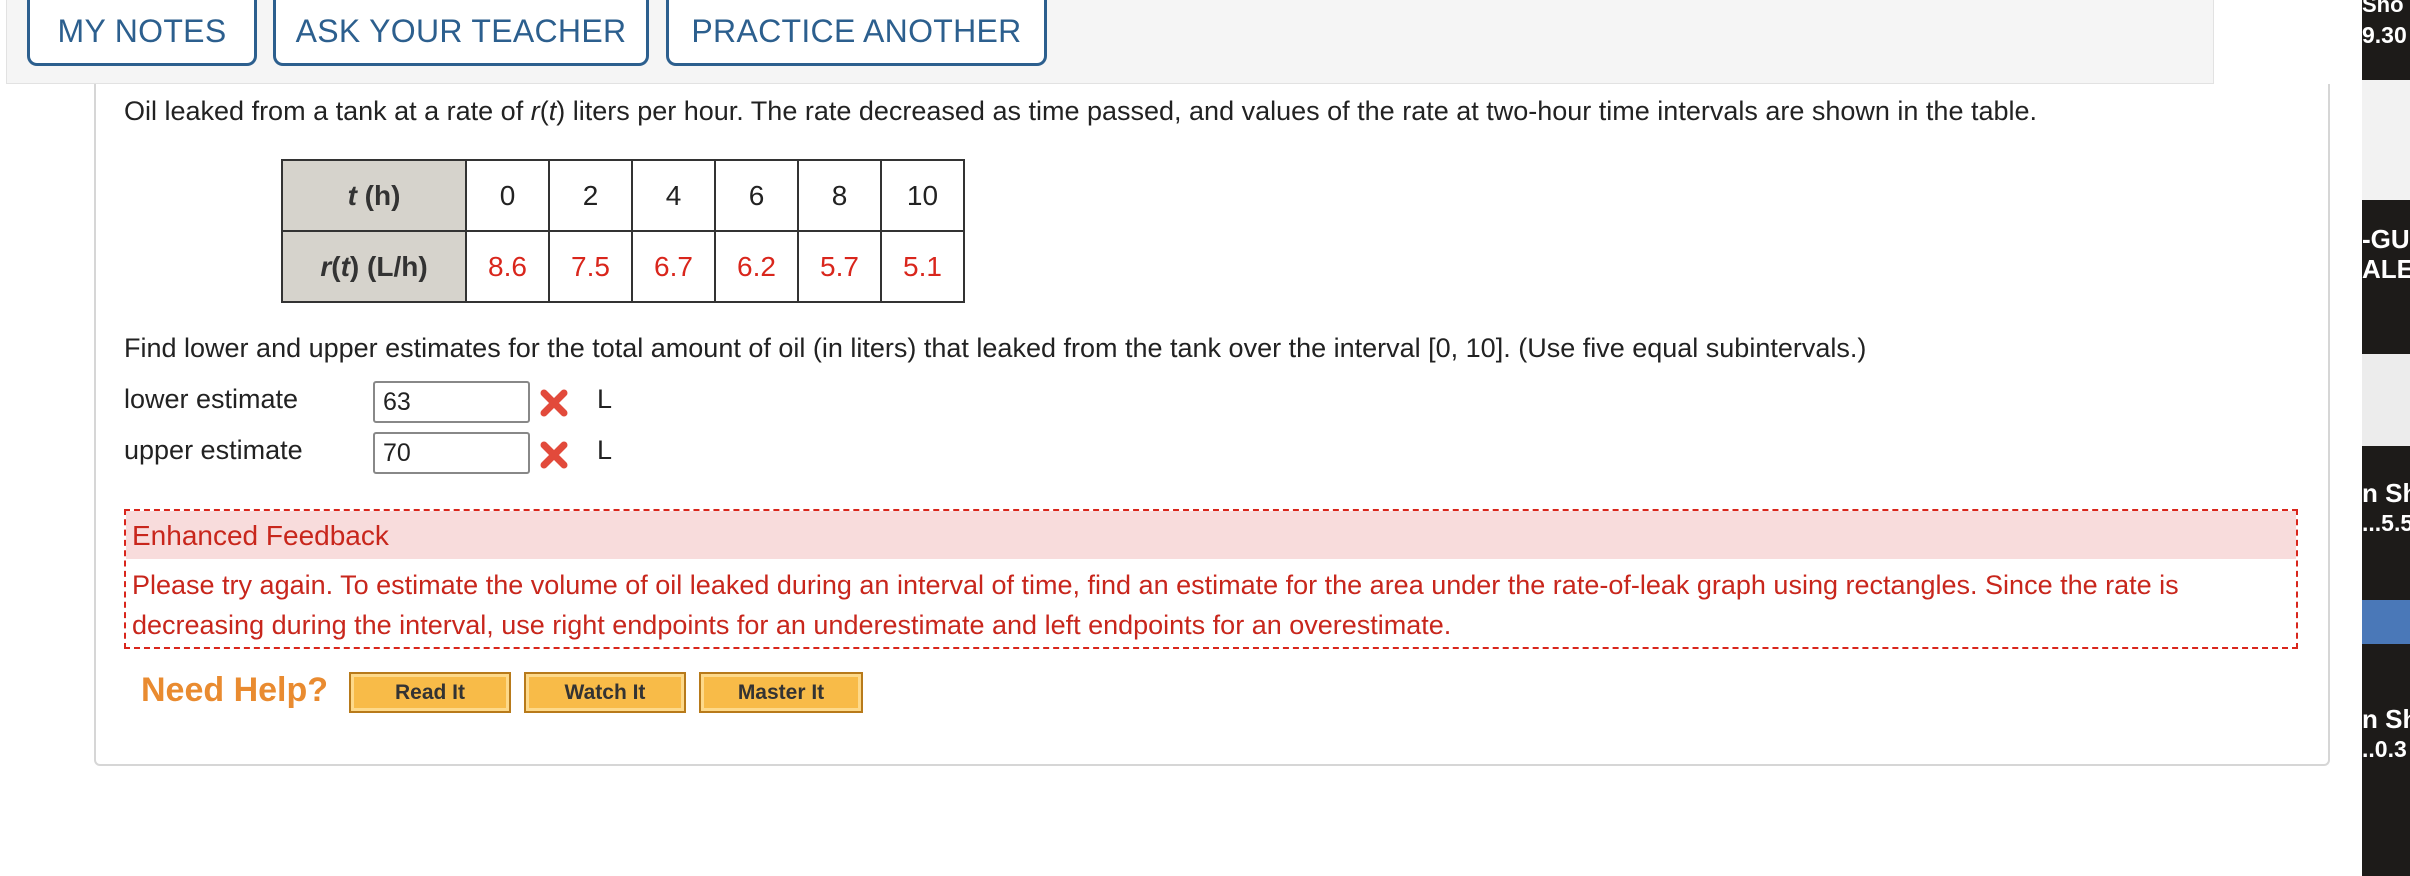 The width and height of the screenshot is (2410, 876). I want to click on time-cell: 8, so click(839, 195).